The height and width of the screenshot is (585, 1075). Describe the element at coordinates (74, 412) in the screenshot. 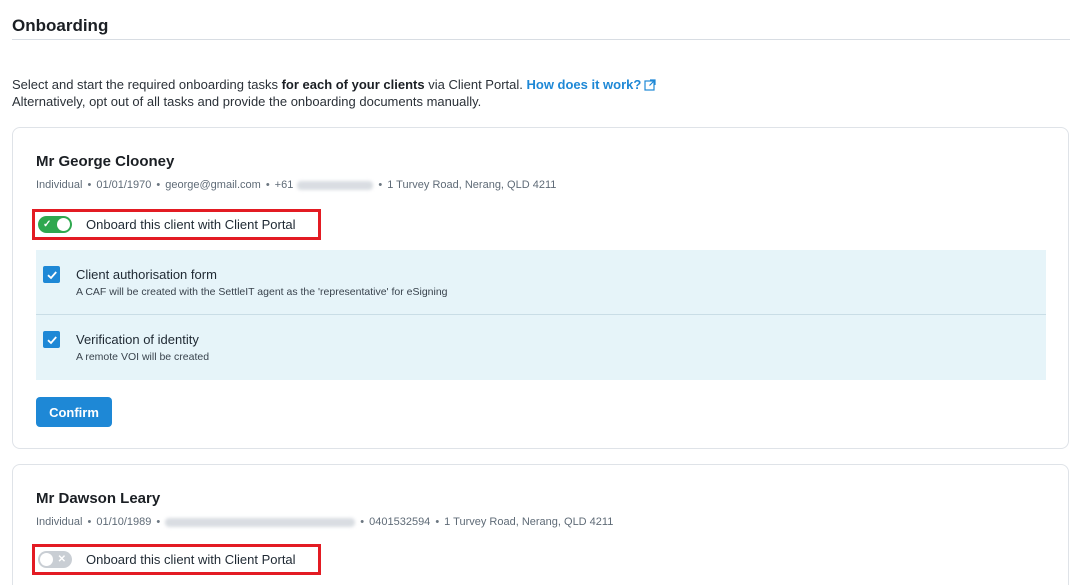

I see `confirm-button: Confirm` at that location.